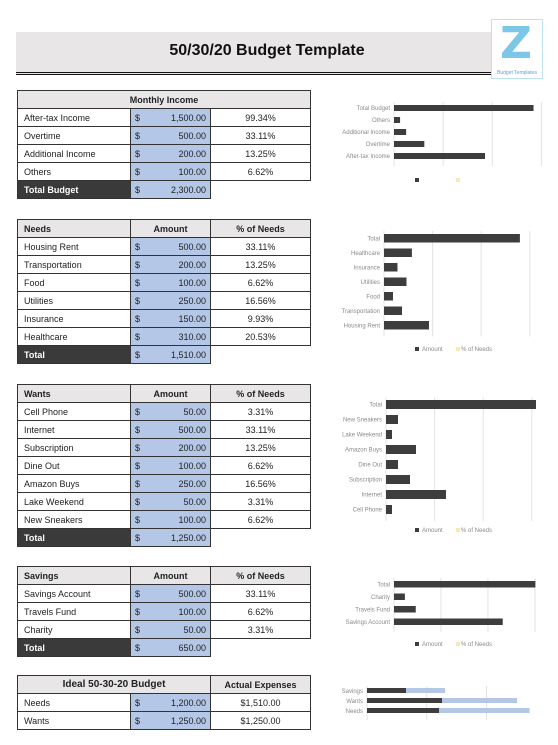  I want to click on category-label: Charity, so click(380, 598).